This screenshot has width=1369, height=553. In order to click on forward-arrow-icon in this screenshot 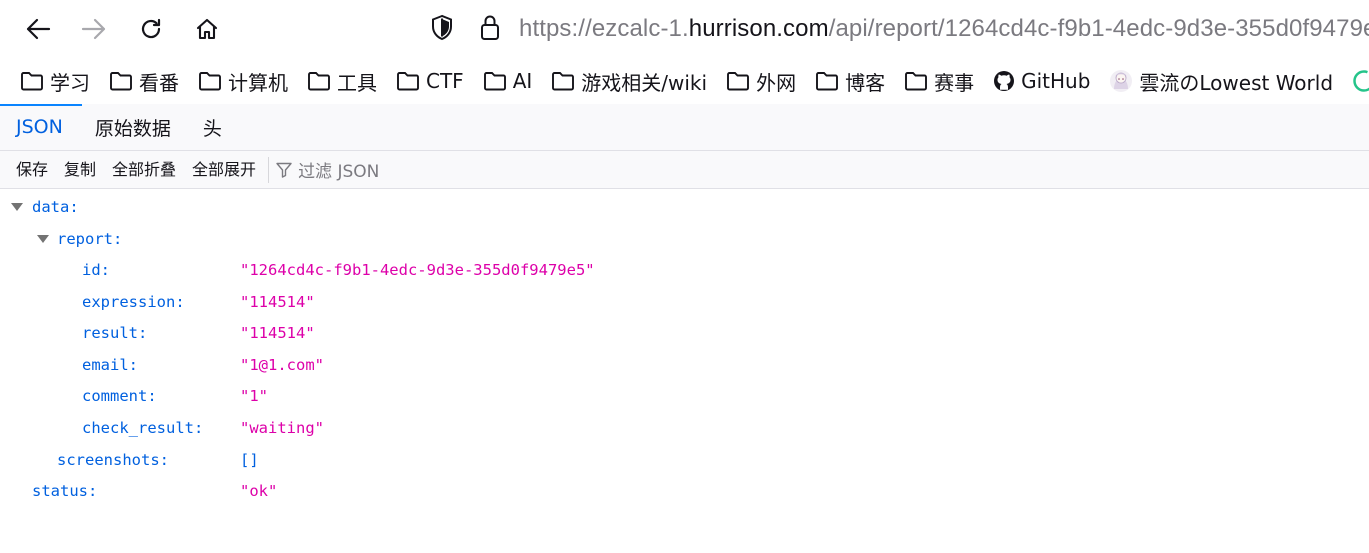, I will do `click(93, 29)`.